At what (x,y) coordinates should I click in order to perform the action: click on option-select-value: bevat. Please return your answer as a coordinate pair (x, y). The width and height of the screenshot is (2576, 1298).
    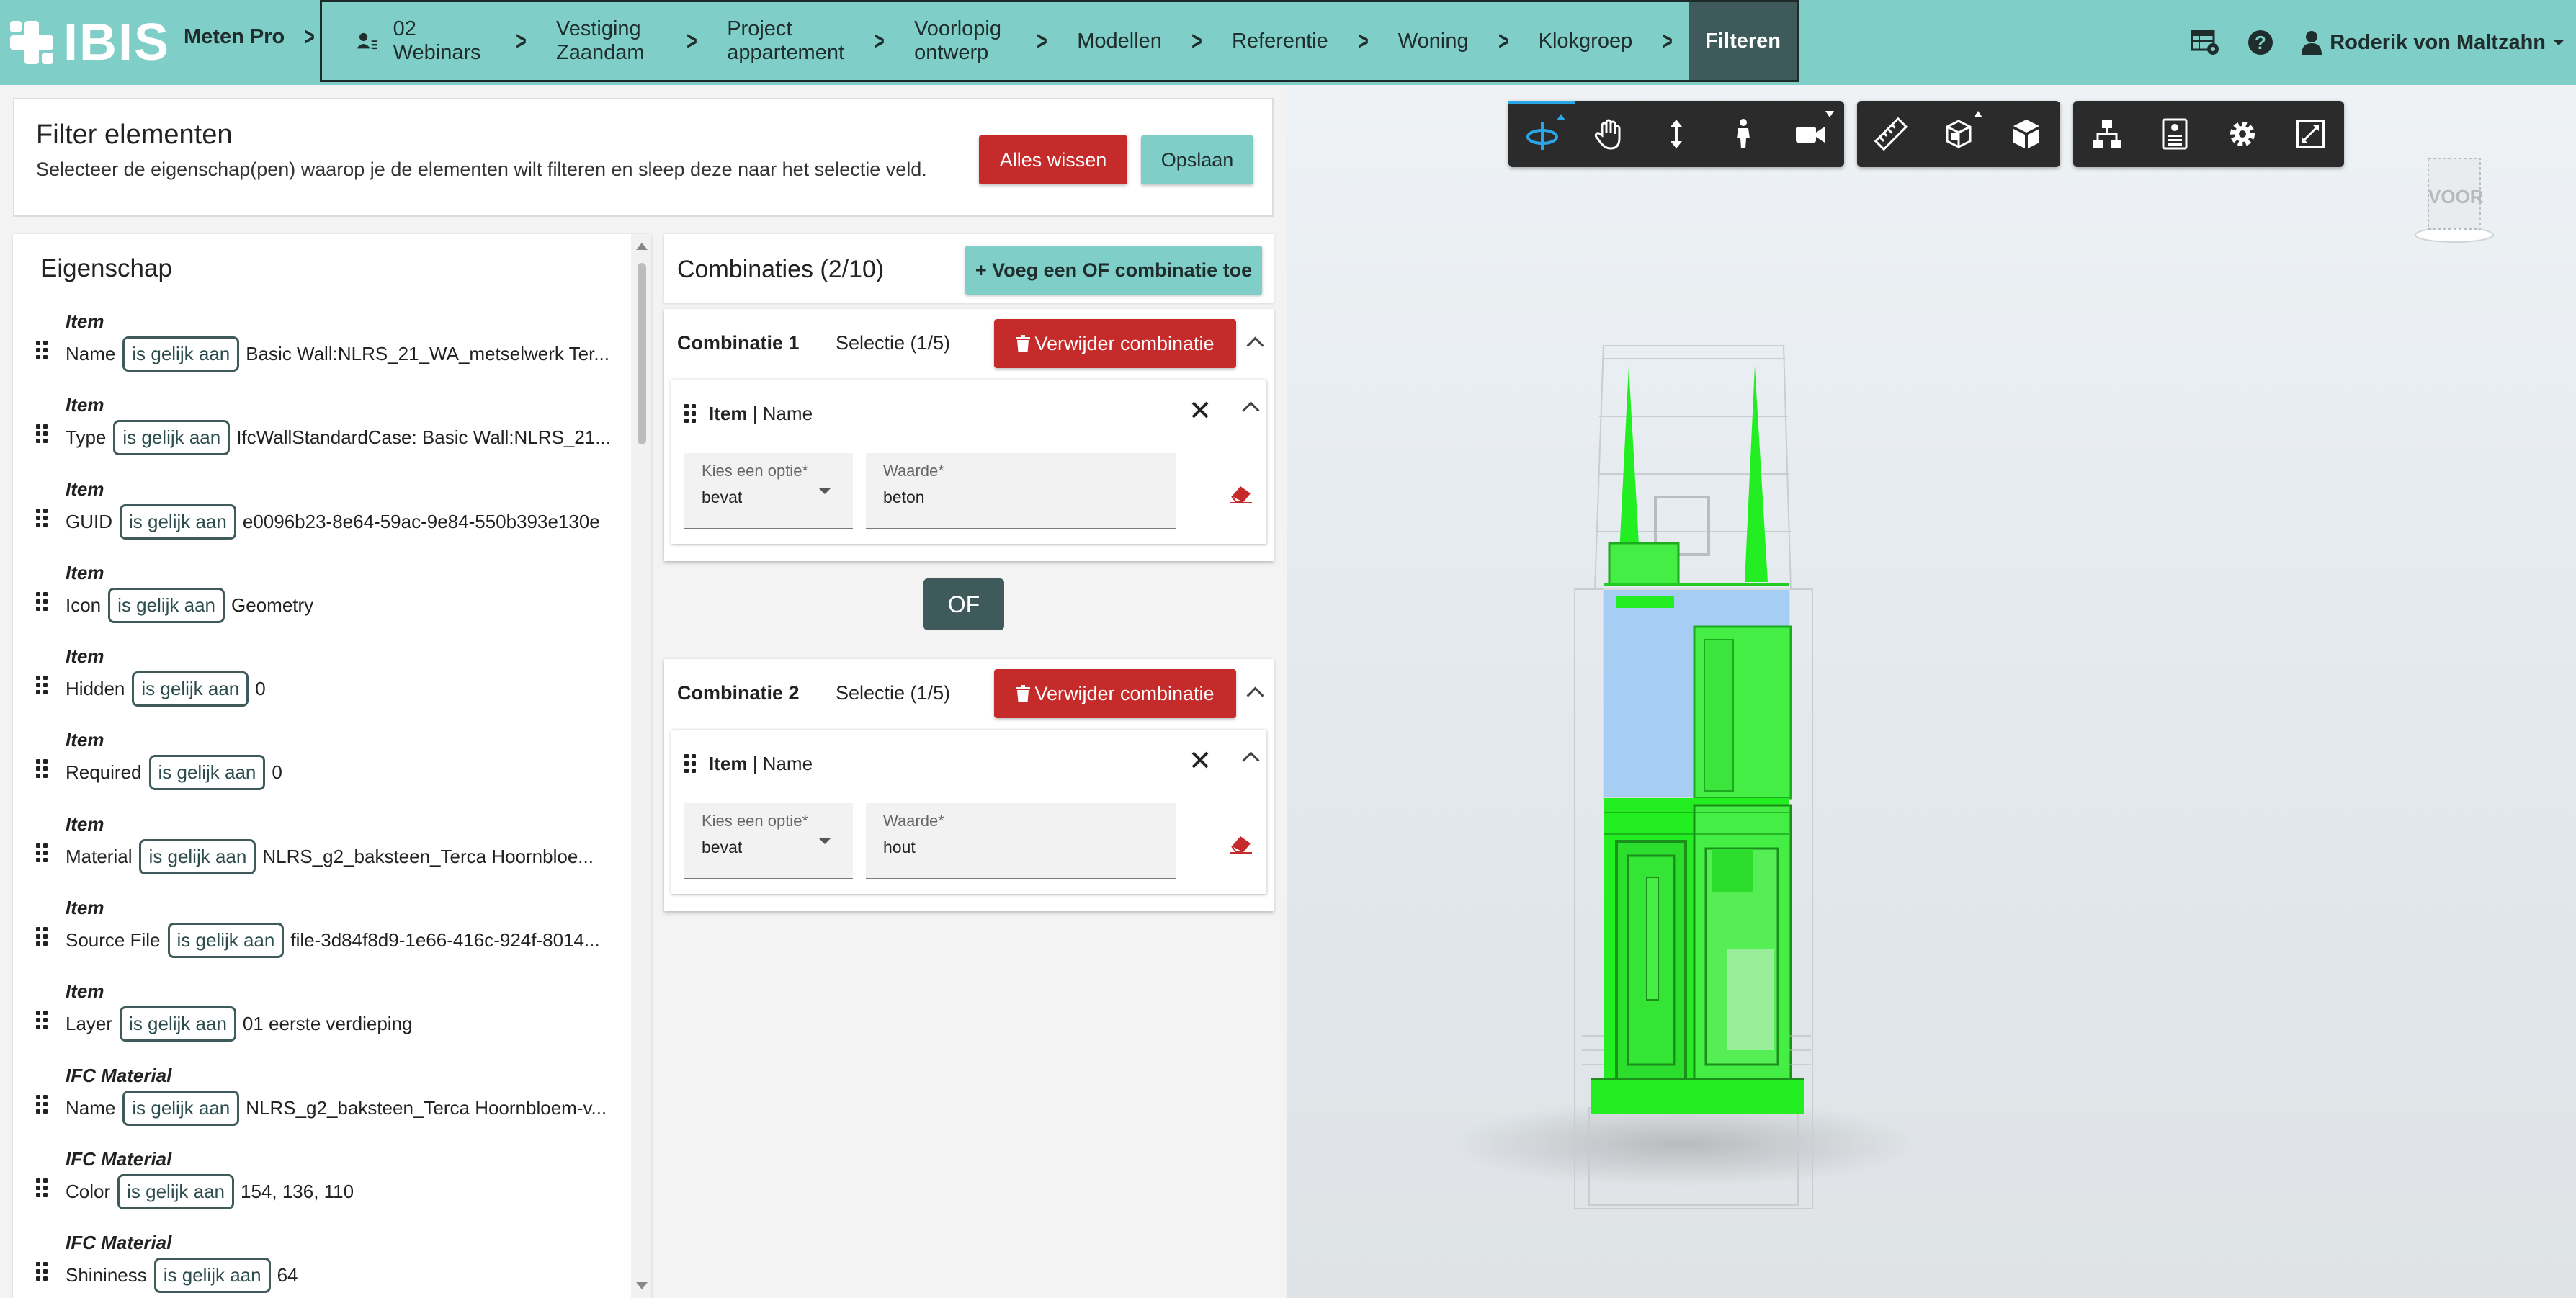
    Looking at the image, I should click on (722, 497).